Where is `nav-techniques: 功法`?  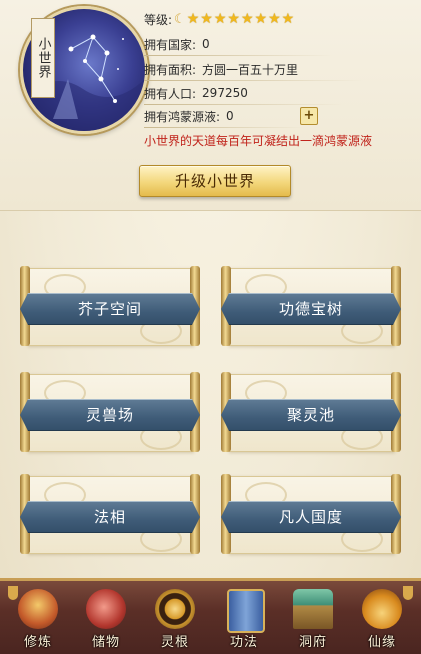 nav-techniques: 功法 is located at coordinates (244, 617).